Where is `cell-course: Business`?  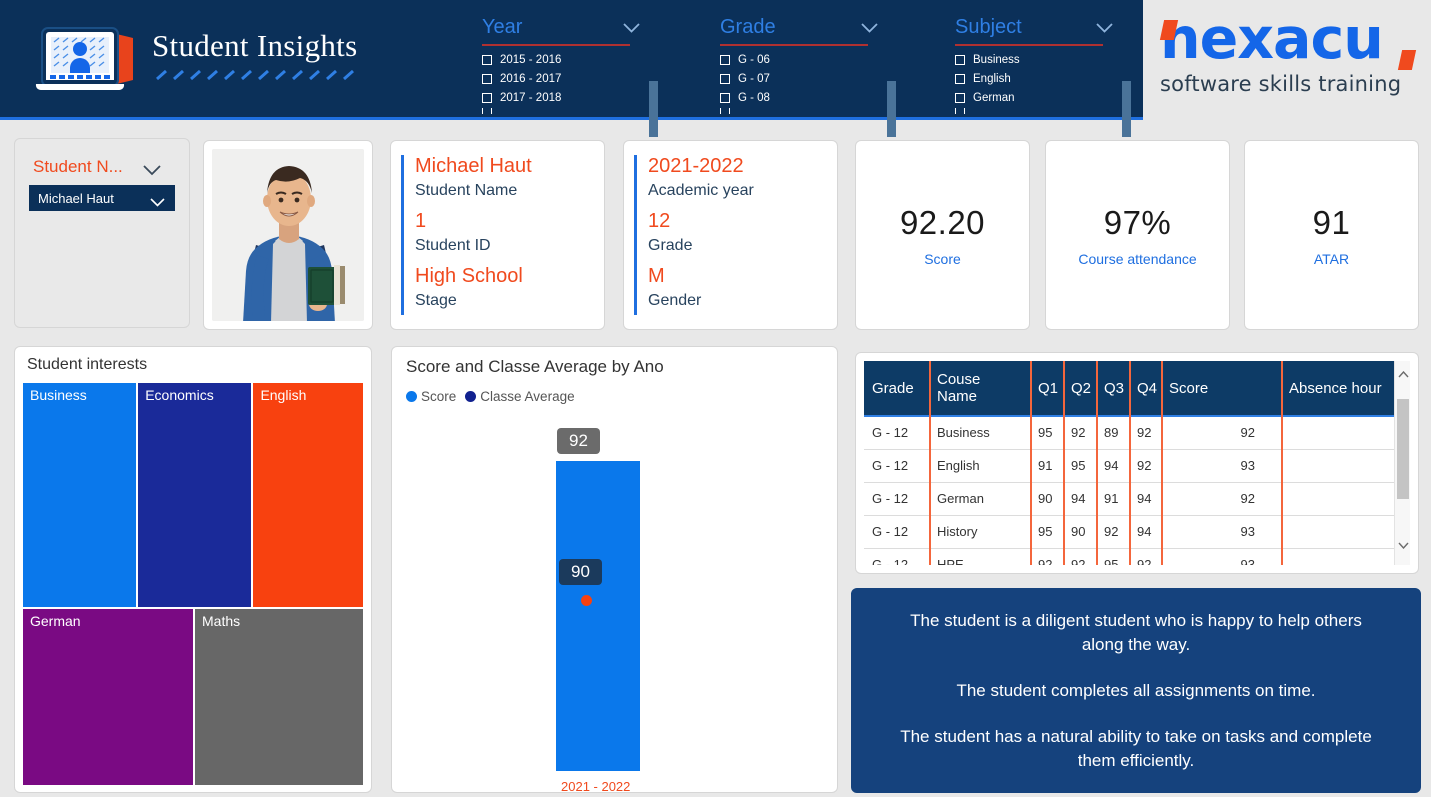
cell-course: Business is located at coordinates (979, 433).